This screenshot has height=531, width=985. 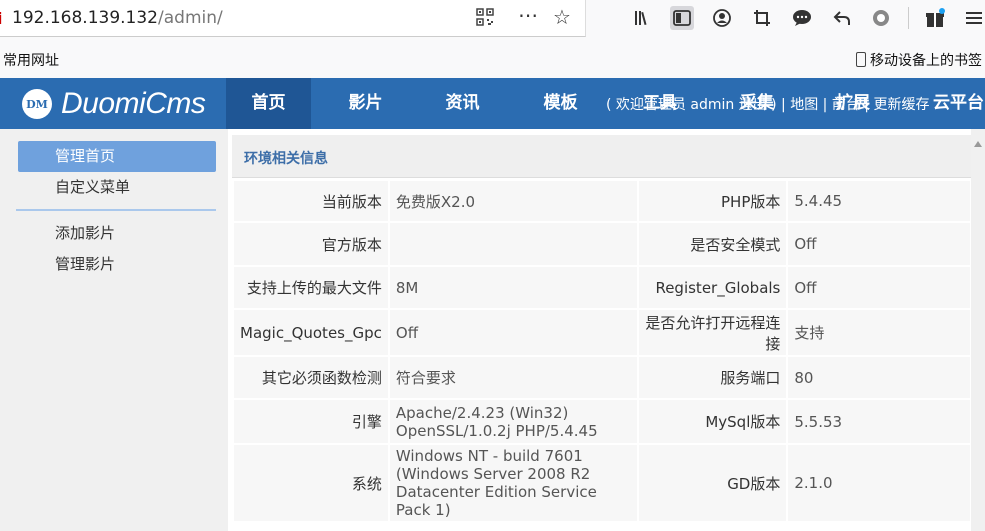 I want to click on table-row: Magic_Quotes_Gpc Off 是否允许打开远程连接 支持, so click(x=602, y=332).